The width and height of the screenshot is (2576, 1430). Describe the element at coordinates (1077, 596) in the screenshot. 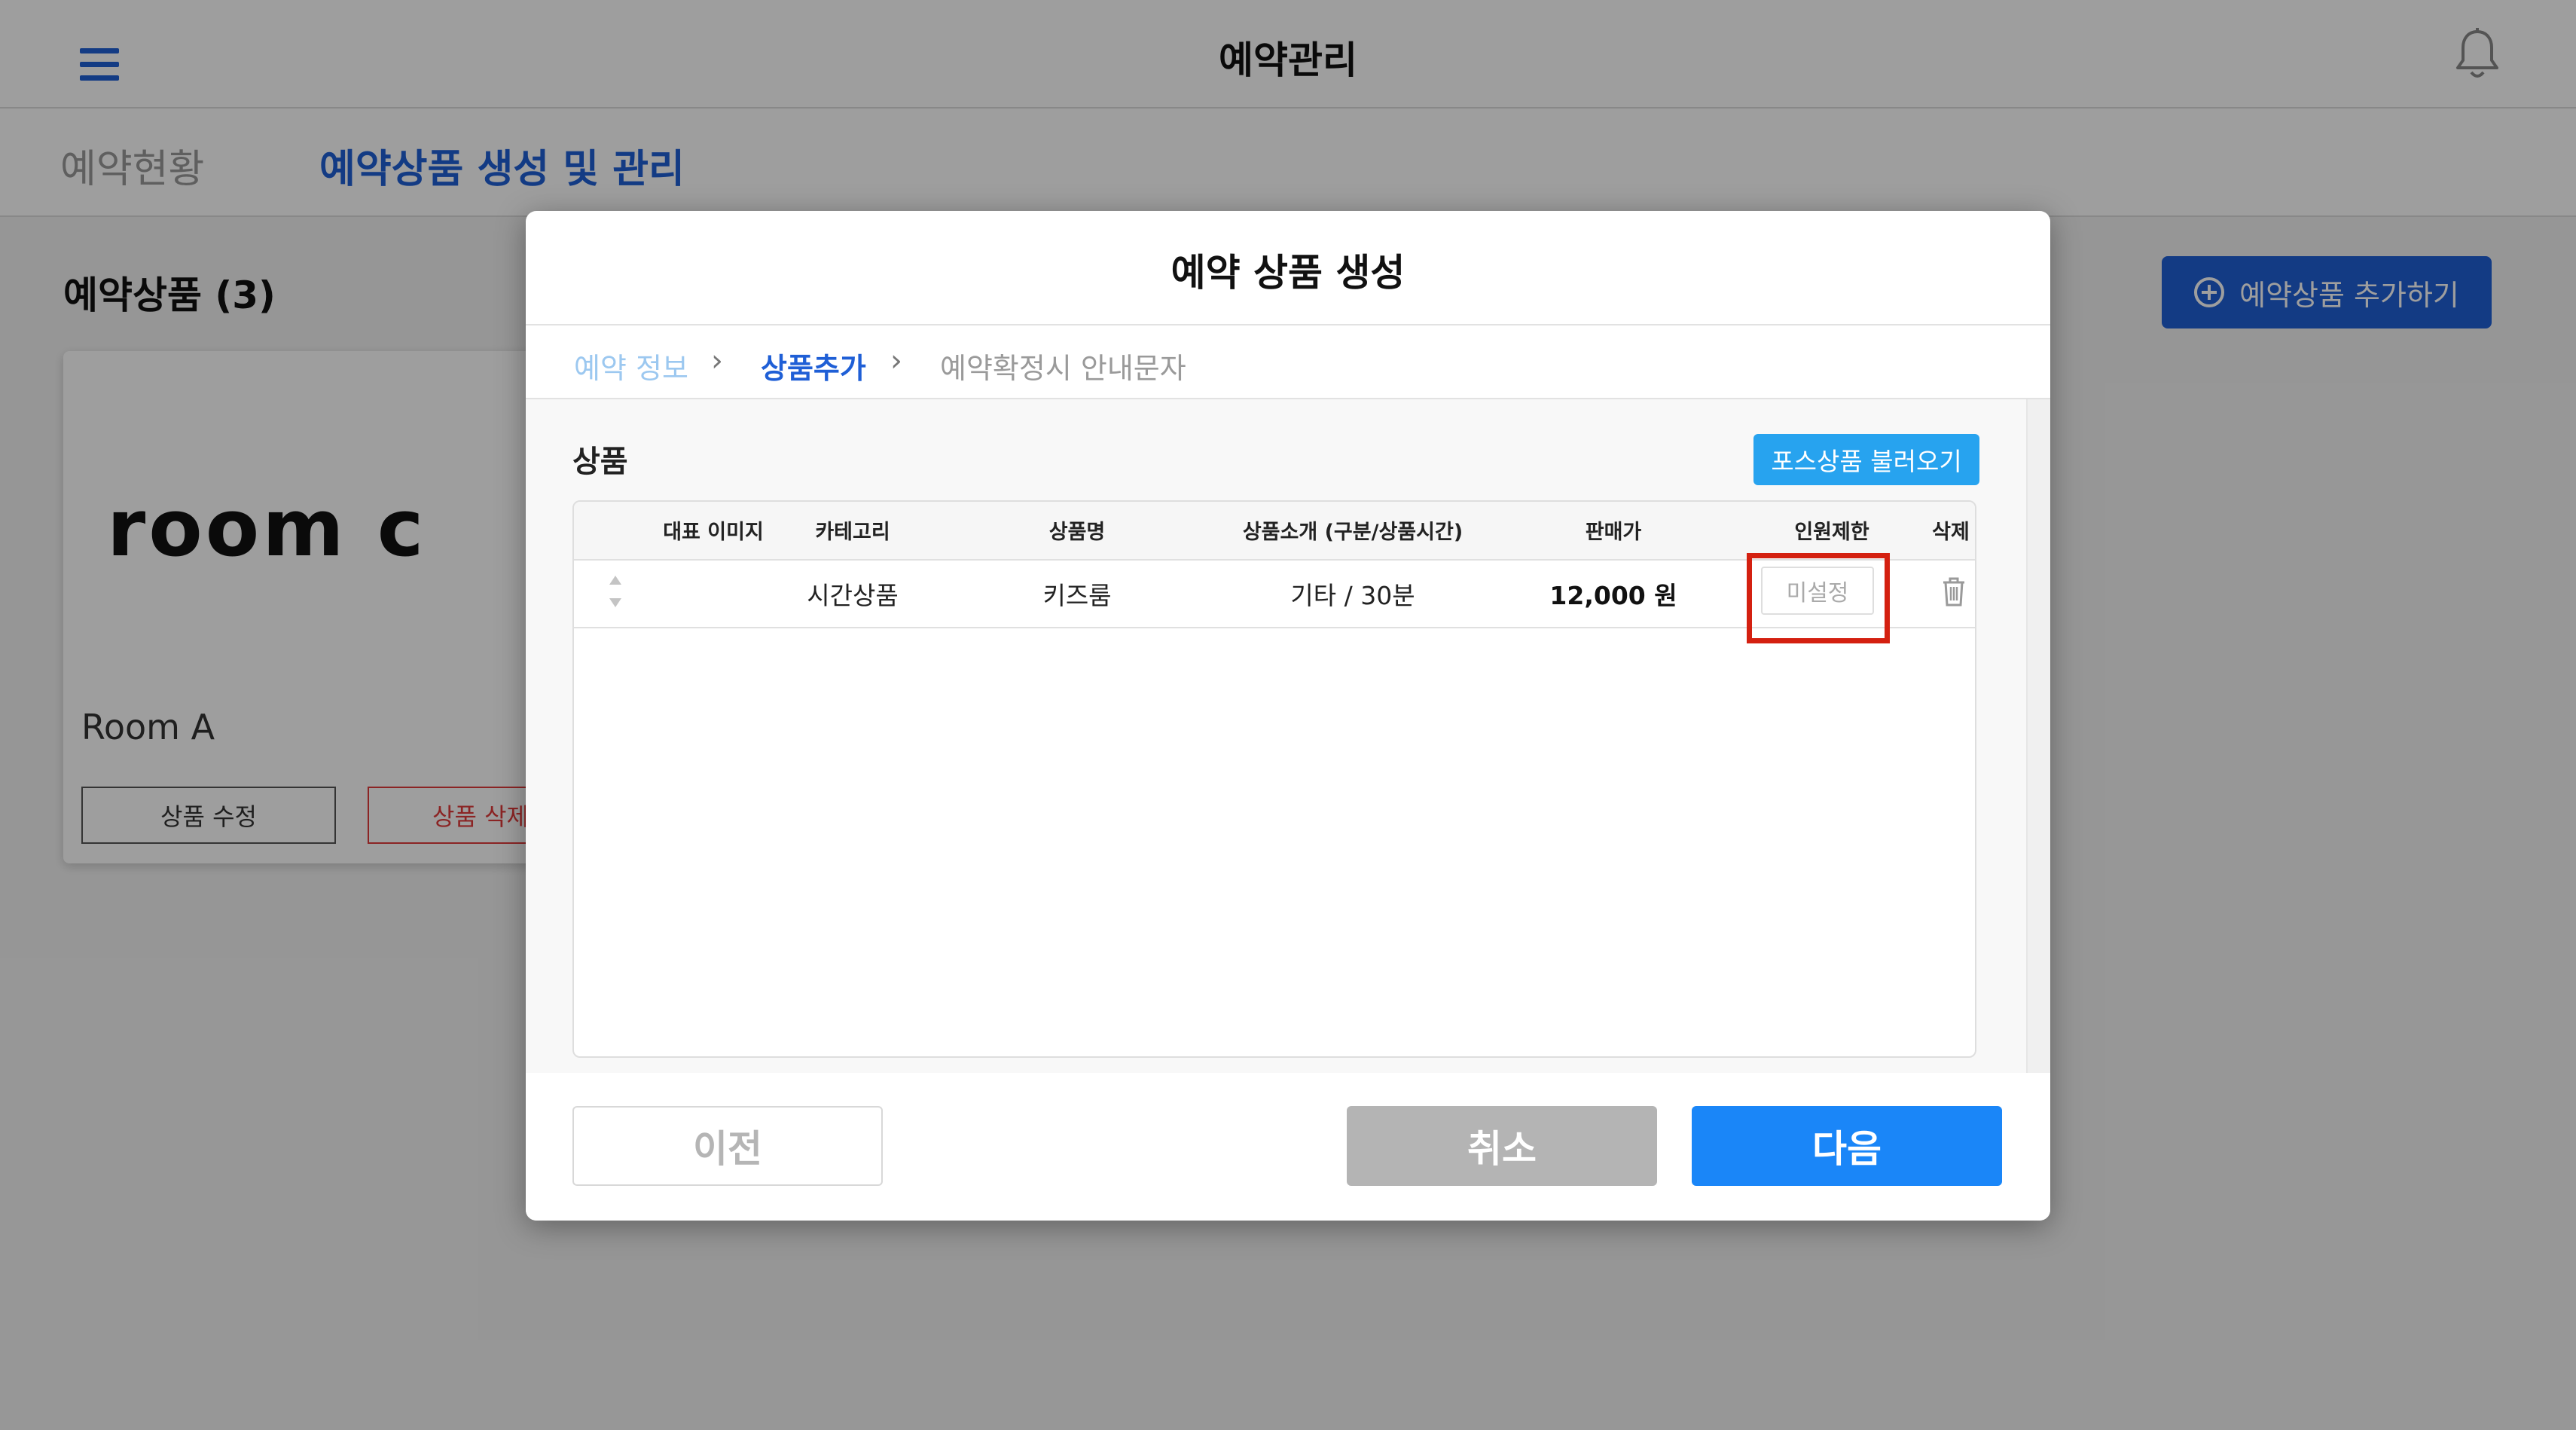

I see `cell-name: 키즈룸` at that location.